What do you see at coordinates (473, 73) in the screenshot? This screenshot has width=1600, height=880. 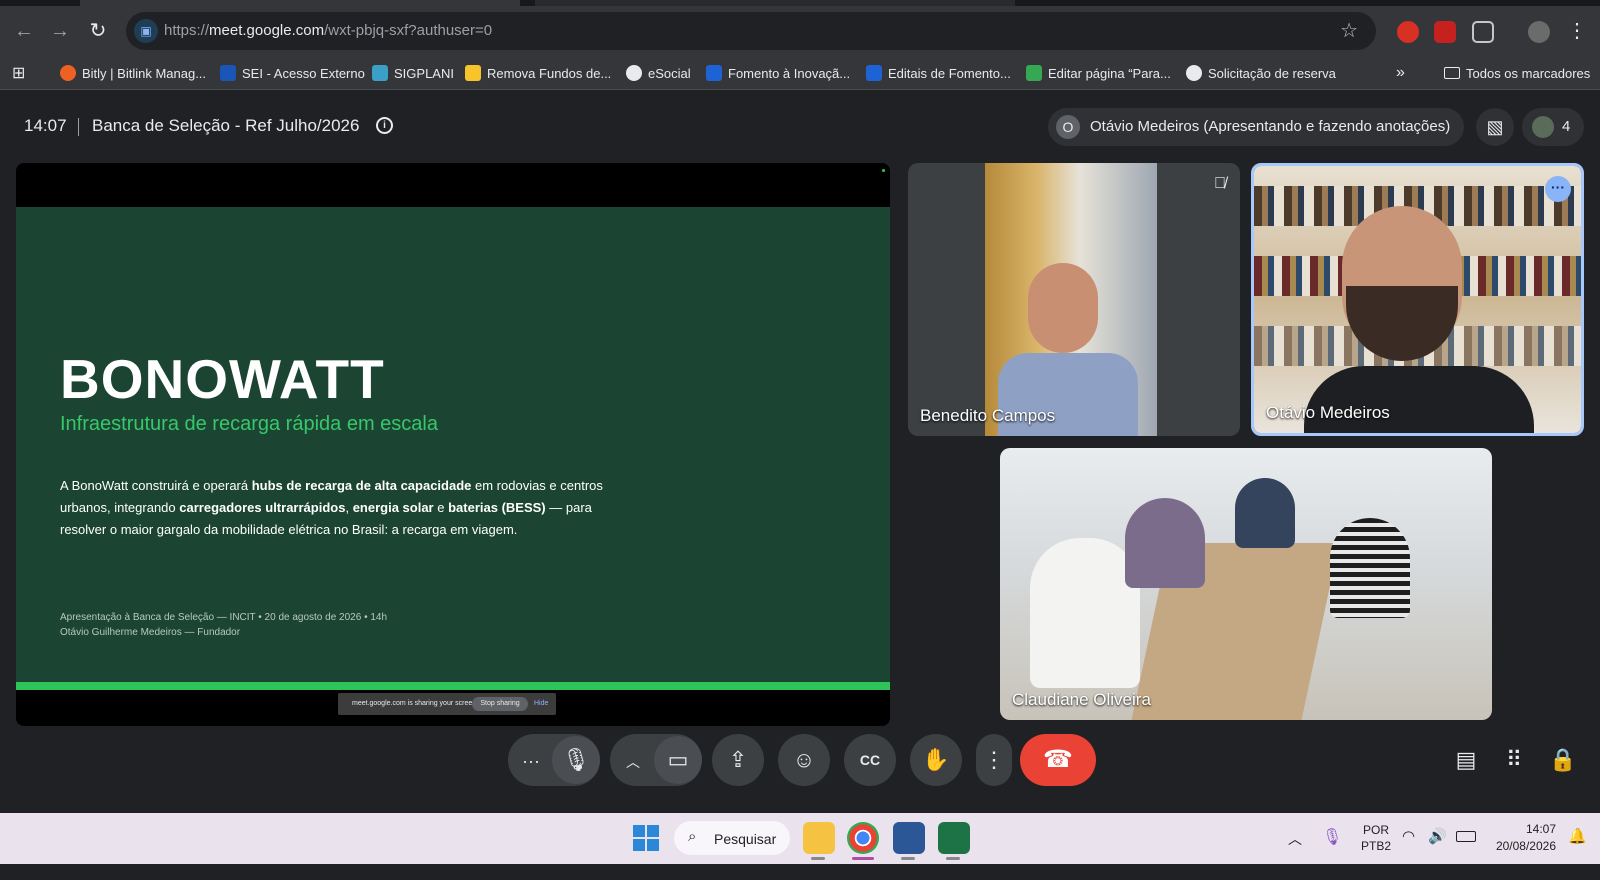 I see `remova-fundos-icon` at bounding box center [473, 73].